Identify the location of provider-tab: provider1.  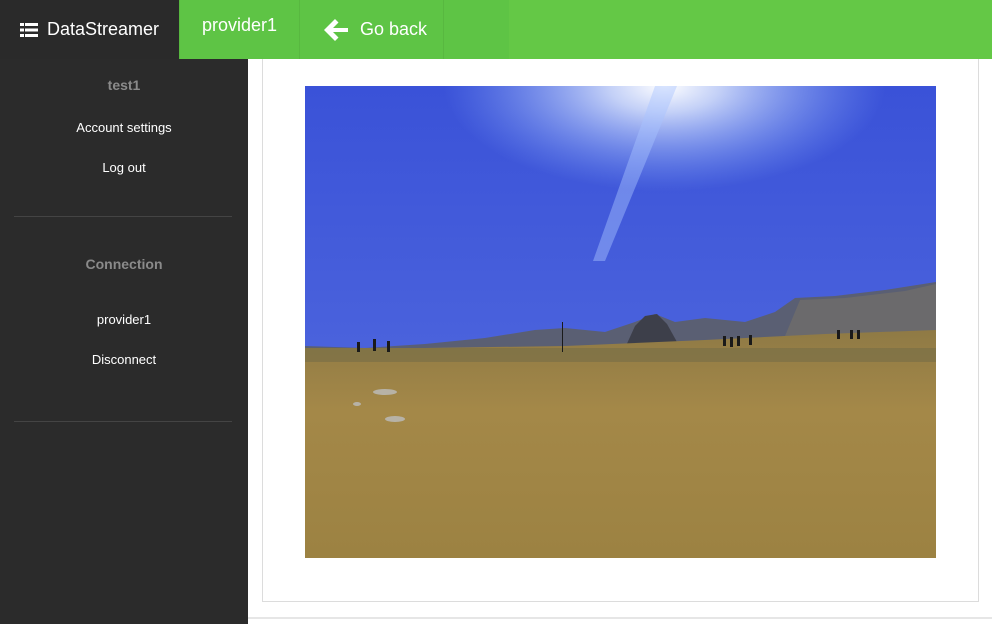
(239, 29).